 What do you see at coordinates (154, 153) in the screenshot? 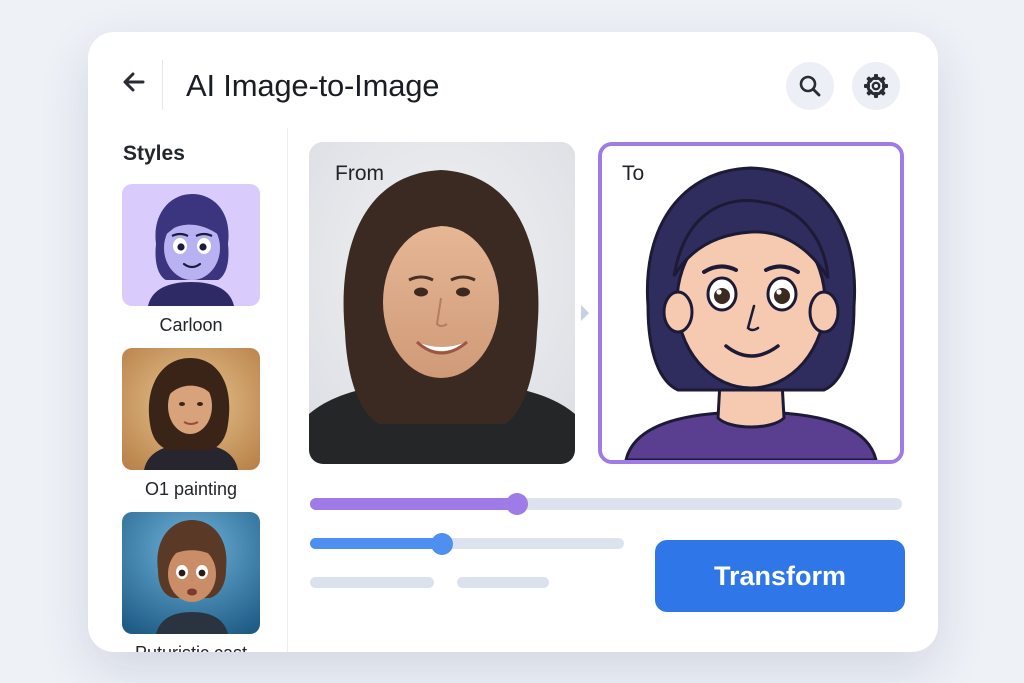
I see `styles-heading: Styles` at bounding box center [154, 153].